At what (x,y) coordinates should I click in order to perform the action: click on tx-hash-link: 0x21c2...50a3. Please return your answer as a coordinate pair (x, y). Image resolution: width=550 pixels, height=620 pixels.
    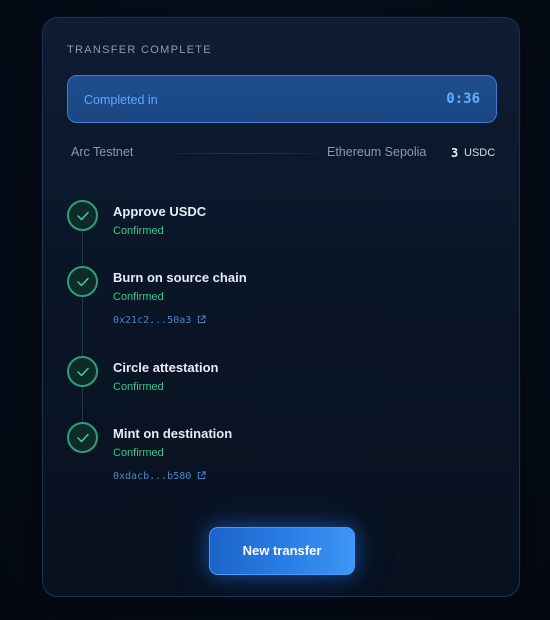
    Looking at the image, I should click on (159, 320).